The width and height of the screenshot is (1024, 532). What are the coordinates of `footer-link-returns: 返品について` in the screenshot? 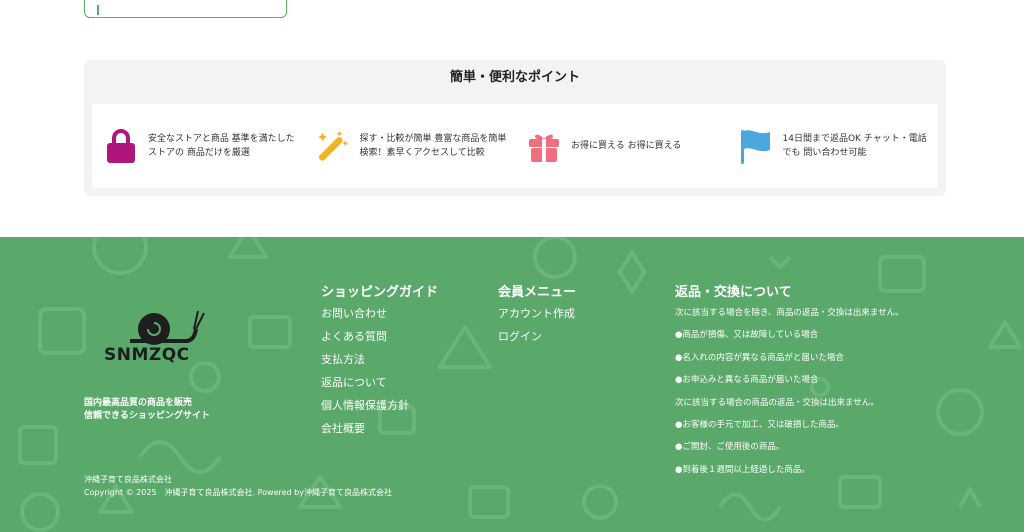 It's located at (379, 382).